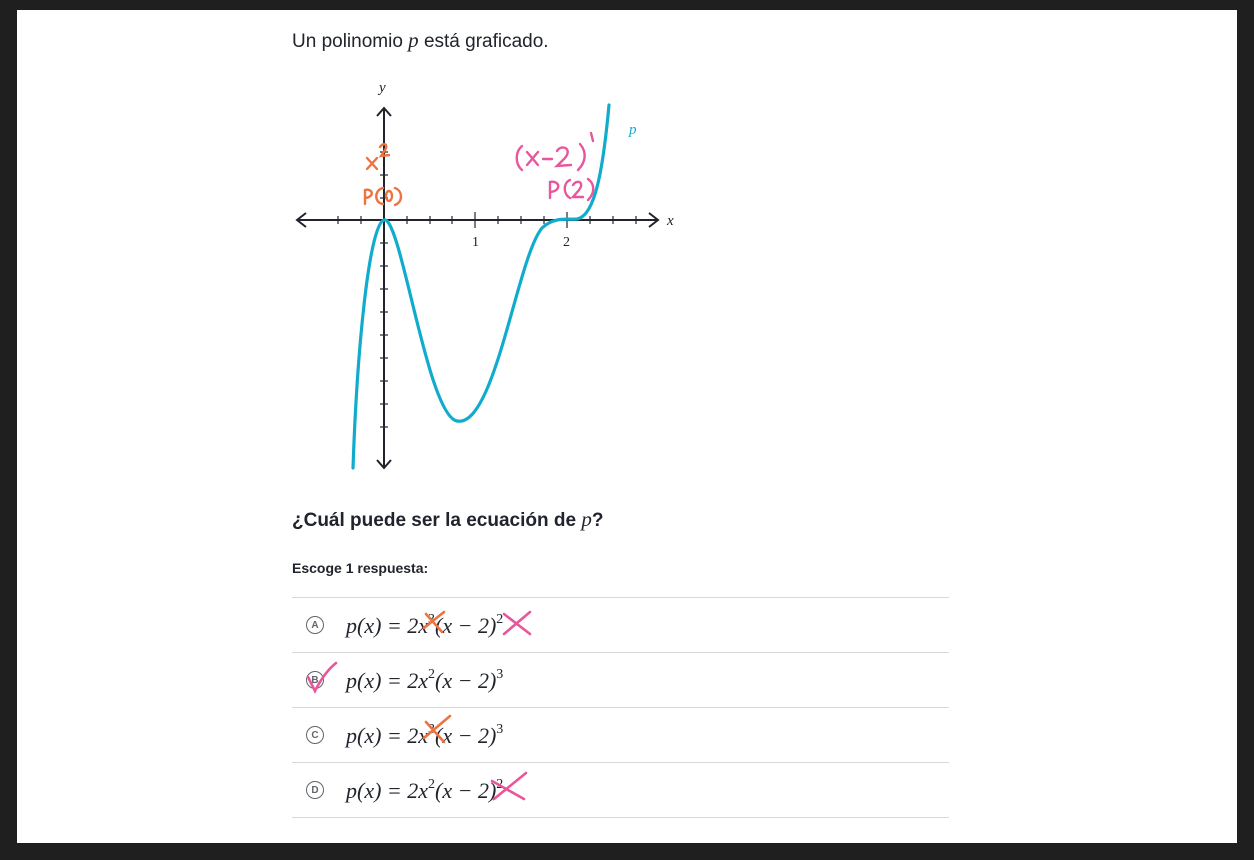 This screenshot has width=1254, height=860. Describe the element at coordinates (477, 220) in the screenshot. I see `x-axis` at that location.